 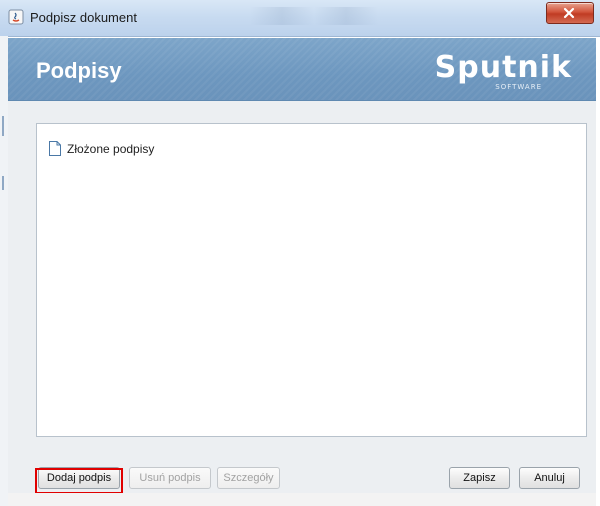 What do you see at coordinates (302, 69) in the screenshot?
I see `header-banner: Podpisy Sputnik SOFTWARE` at bounding box center [302, 69].